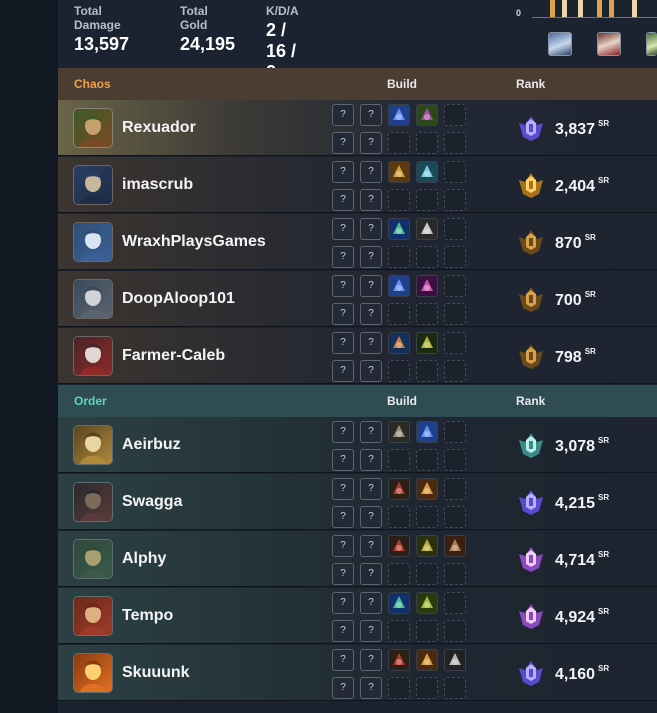 The width and height of the screenshot is (657, 713). What do you see at coordinates (147, 616) in the screenshot?
I see `player-name: Tempo` at bounding box center [147, 616].